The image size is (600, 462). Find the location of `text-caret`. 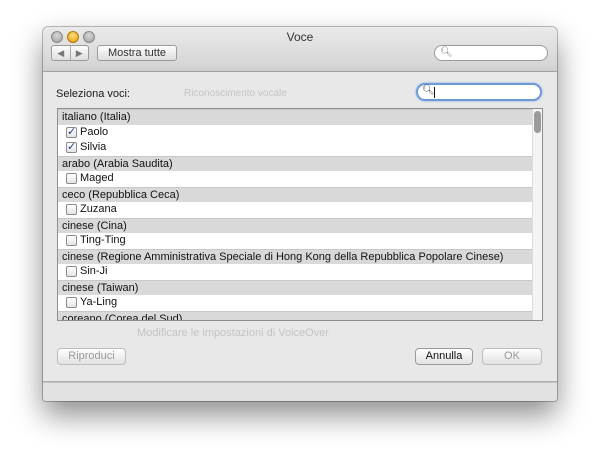

text-caret is located at coordinates (434, 92).